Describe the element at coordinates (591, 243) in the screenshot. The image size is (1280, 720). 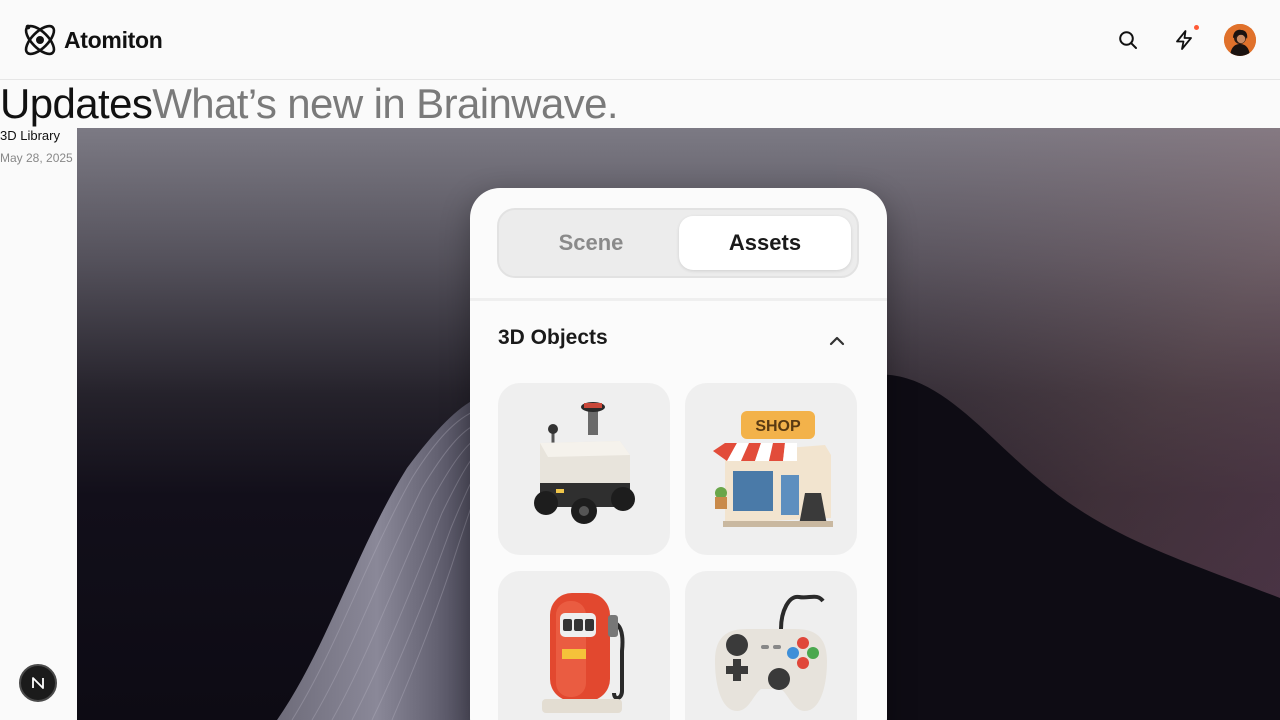
I see `tab-scene: Scene` at that location.